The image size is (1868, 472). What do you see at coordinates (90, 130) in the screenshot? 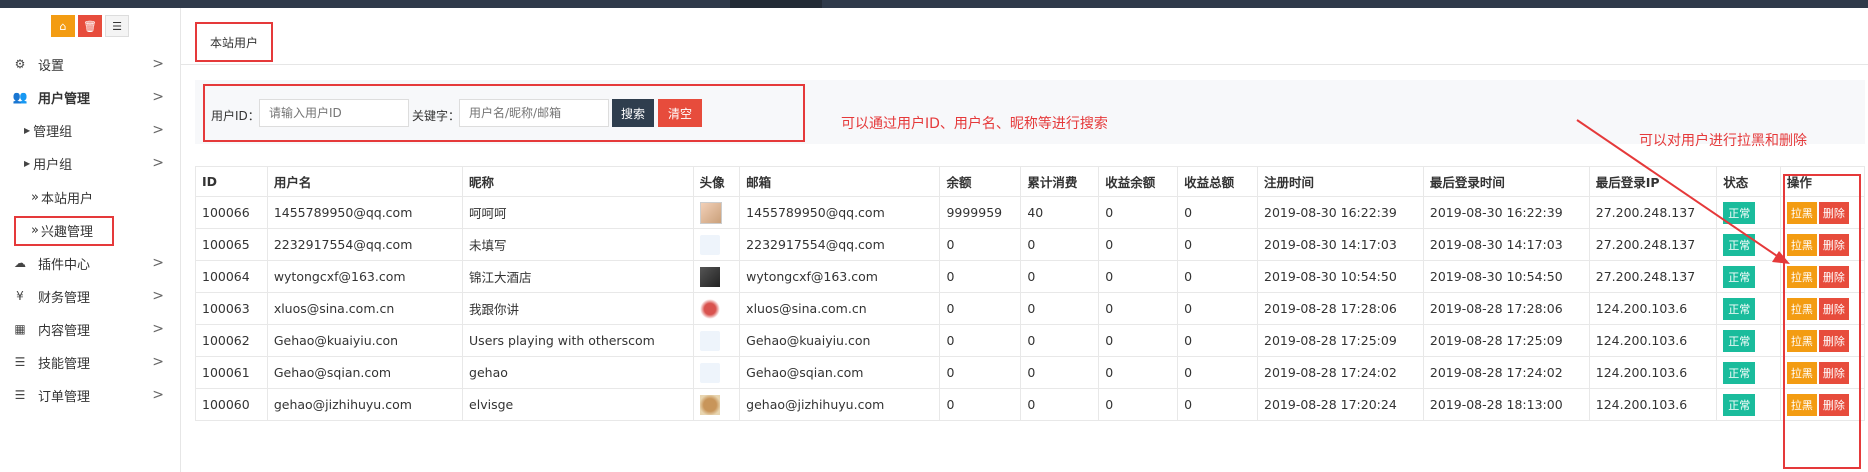
I see `sidebar-item-admin-groups: ▶ 管理组 >` at bounding box center [90, 130].